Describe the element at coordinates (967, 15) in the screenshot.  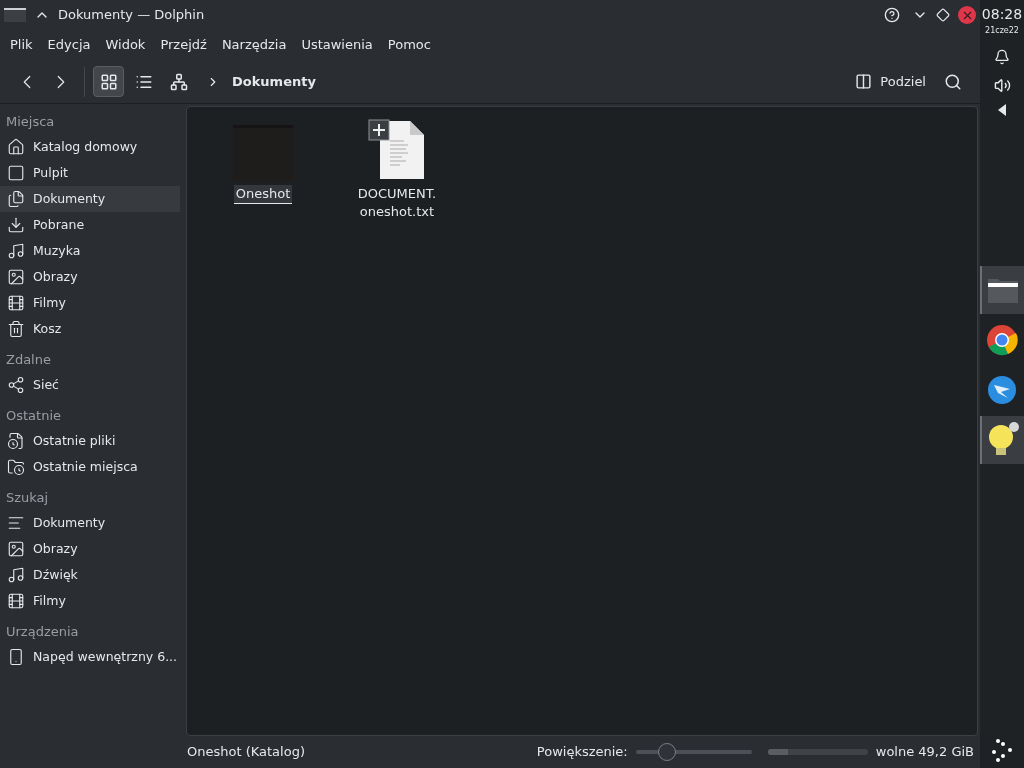
I see `close-icon` at that location.